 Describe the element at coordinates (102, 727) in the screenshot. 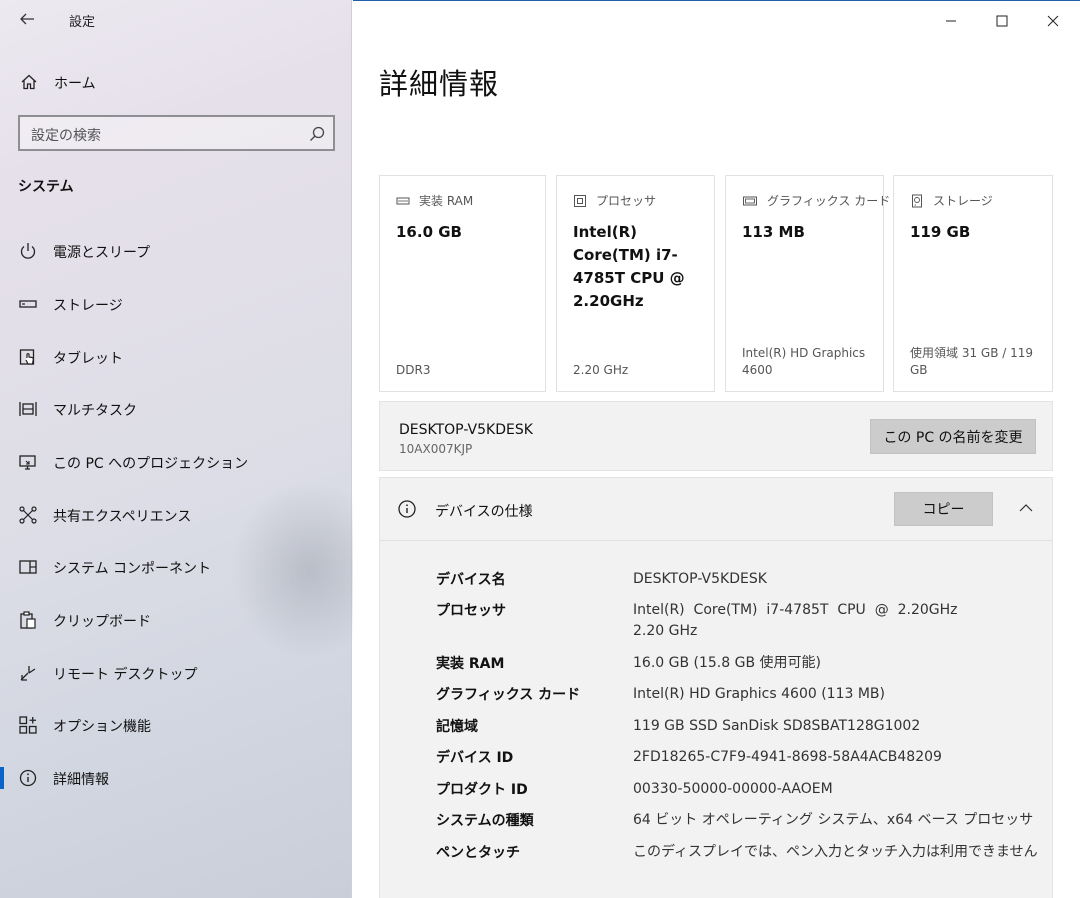

I see `sidebar-item-label: オプション機能` at that location.